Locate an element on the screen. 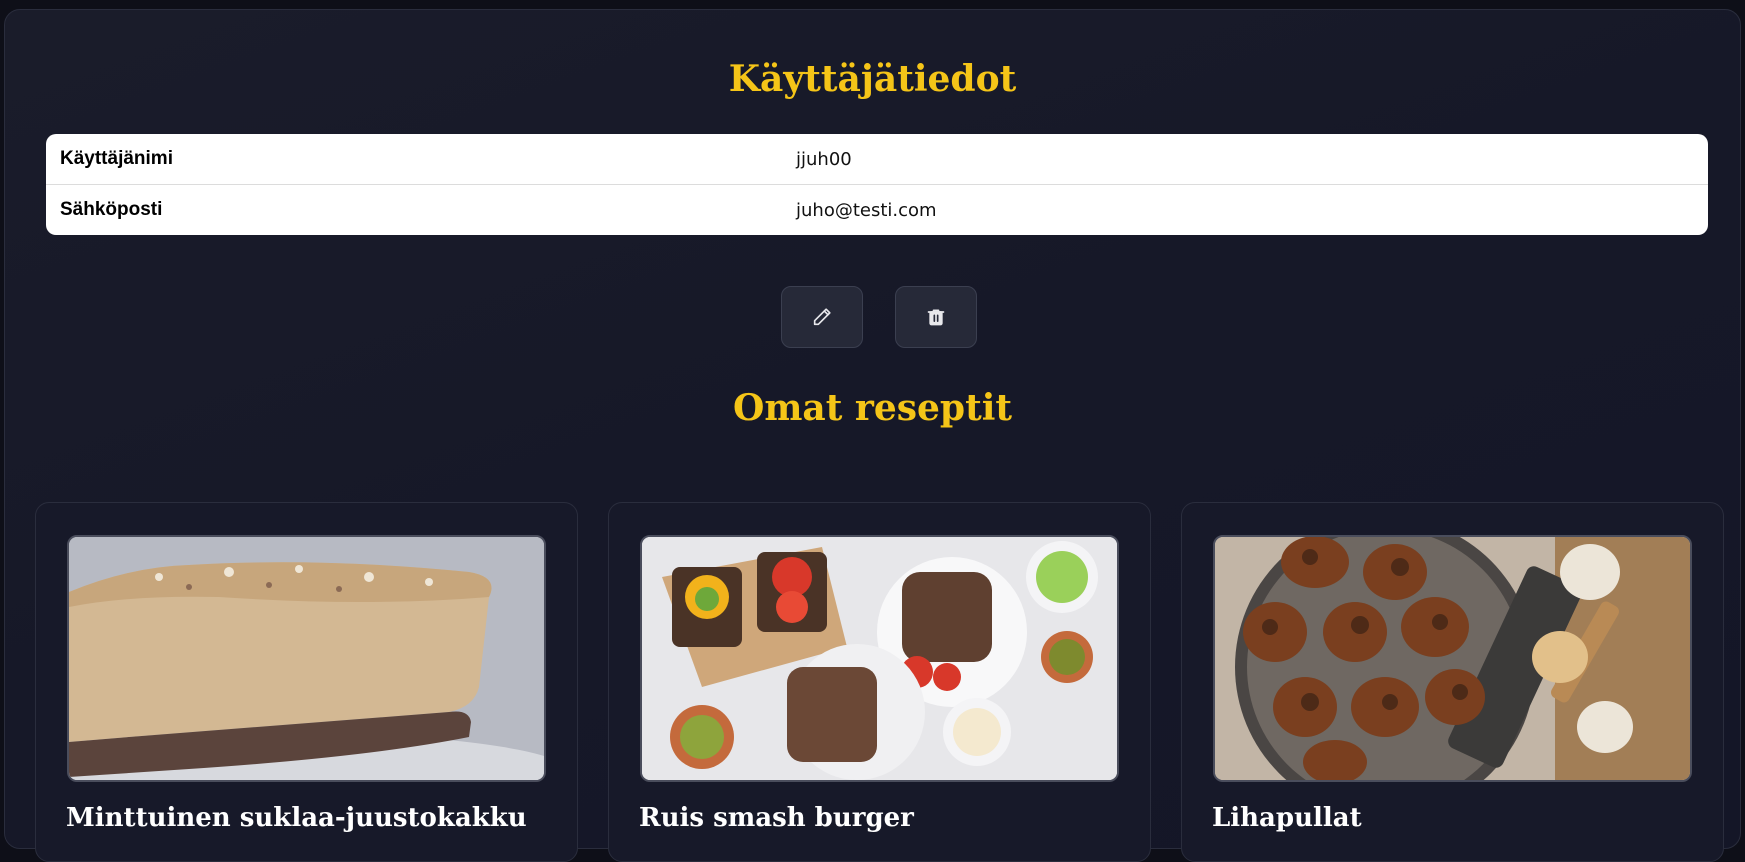 This screenshot has width=1745, height=862. delete-profile-button is located at coordinates (936, 317).